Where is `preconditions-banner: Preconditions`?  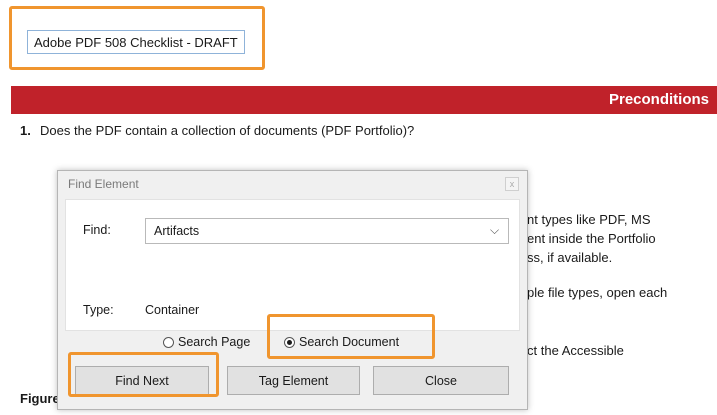
preconditions-banner: Preconditions is located at coordinates (364, 100).